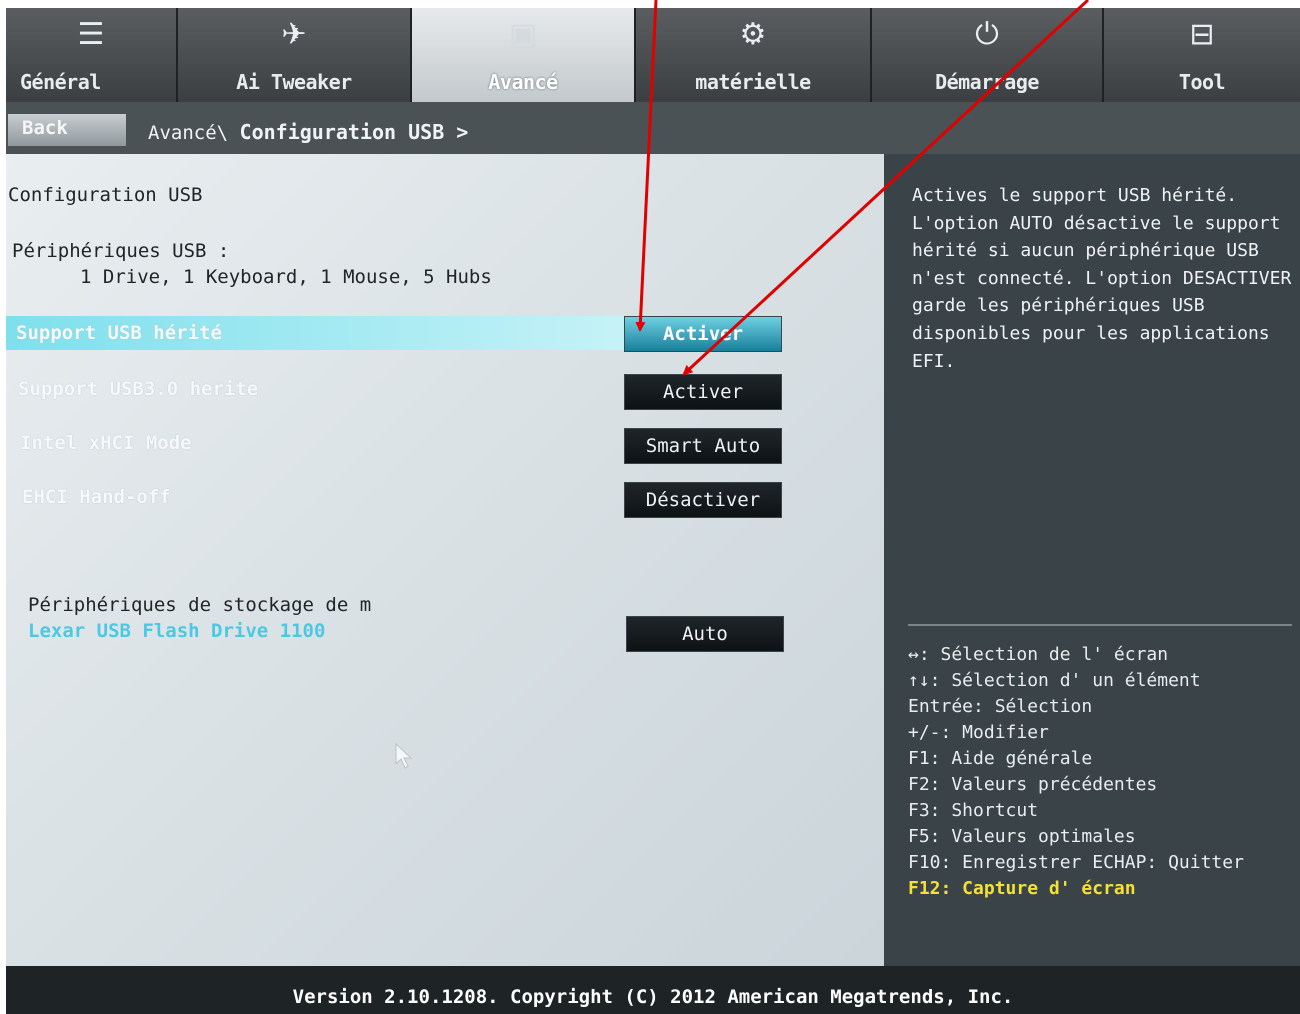 The image size is (1300, 1014). I want to click on tweaker-icon: ✈, so click(294, 34).